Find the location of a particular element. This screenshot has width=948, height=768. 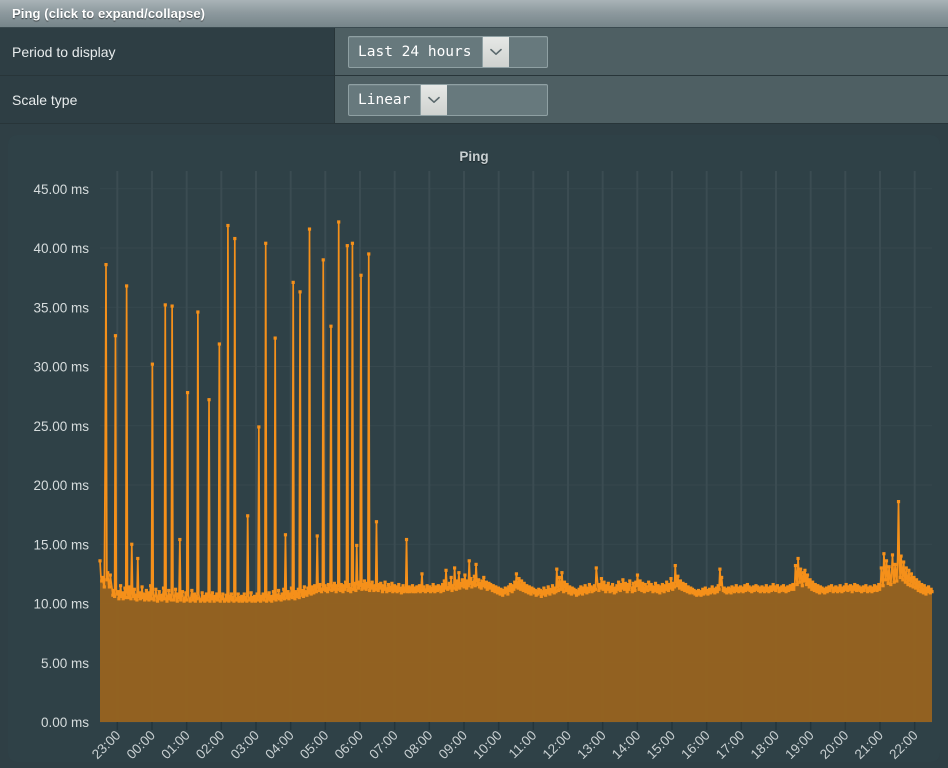

panel-header: Ping (click to expand/collapse) is located at coordinates (474, 14).